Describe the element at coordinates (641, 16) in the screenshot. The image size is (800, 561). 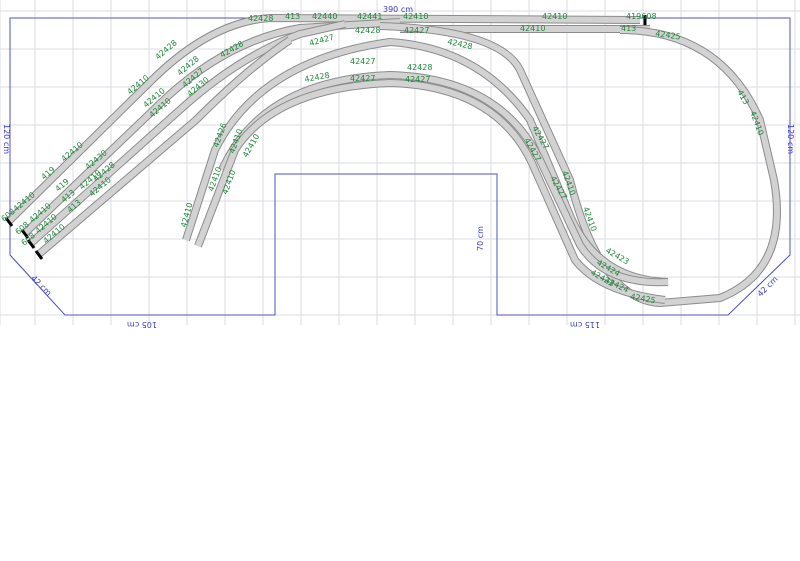
I see `track-label: 419608` at that location.